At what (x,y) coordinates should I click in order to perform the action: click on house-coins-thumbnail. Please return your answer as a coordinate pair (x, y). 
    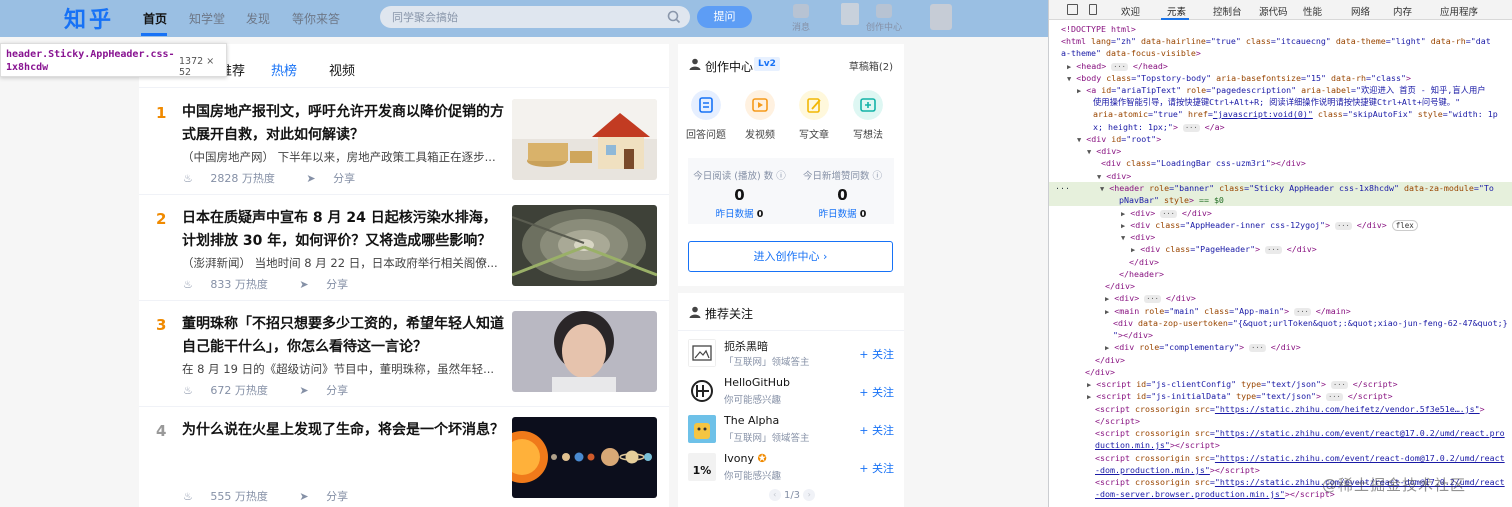
    Looking at the image, I should click on (584, 139).